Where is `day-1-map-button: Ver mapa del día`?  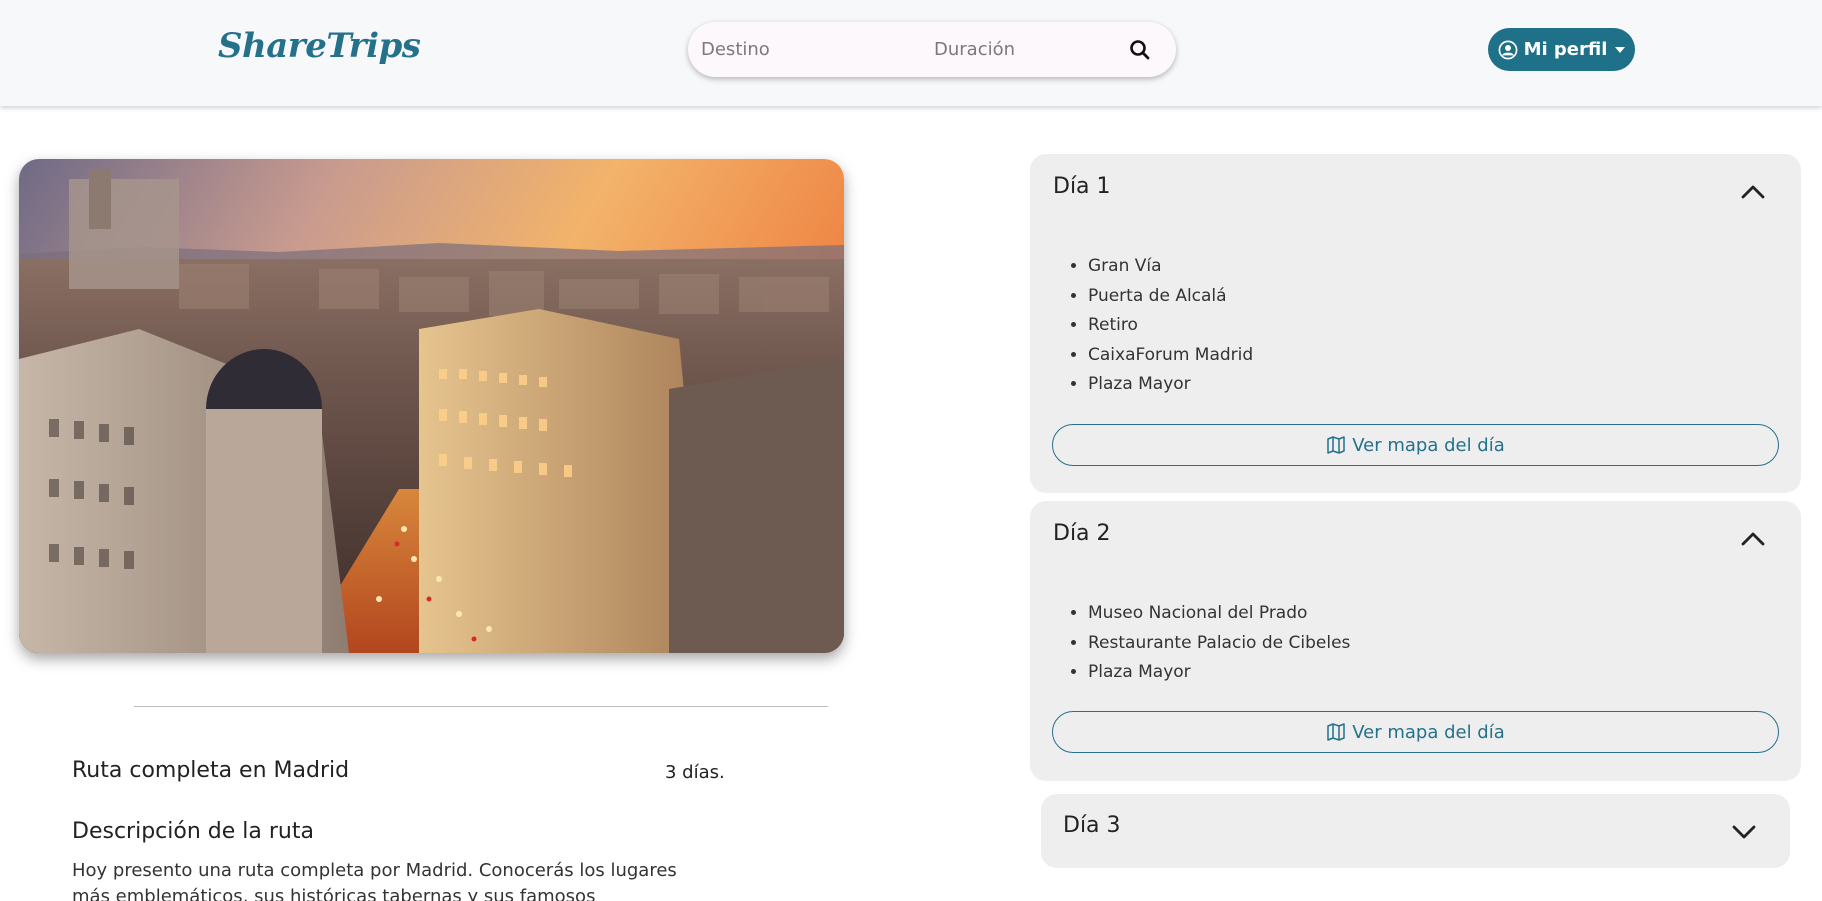
day-1-map-button: Ver mapa del día is located at coordinates (1415, 445).